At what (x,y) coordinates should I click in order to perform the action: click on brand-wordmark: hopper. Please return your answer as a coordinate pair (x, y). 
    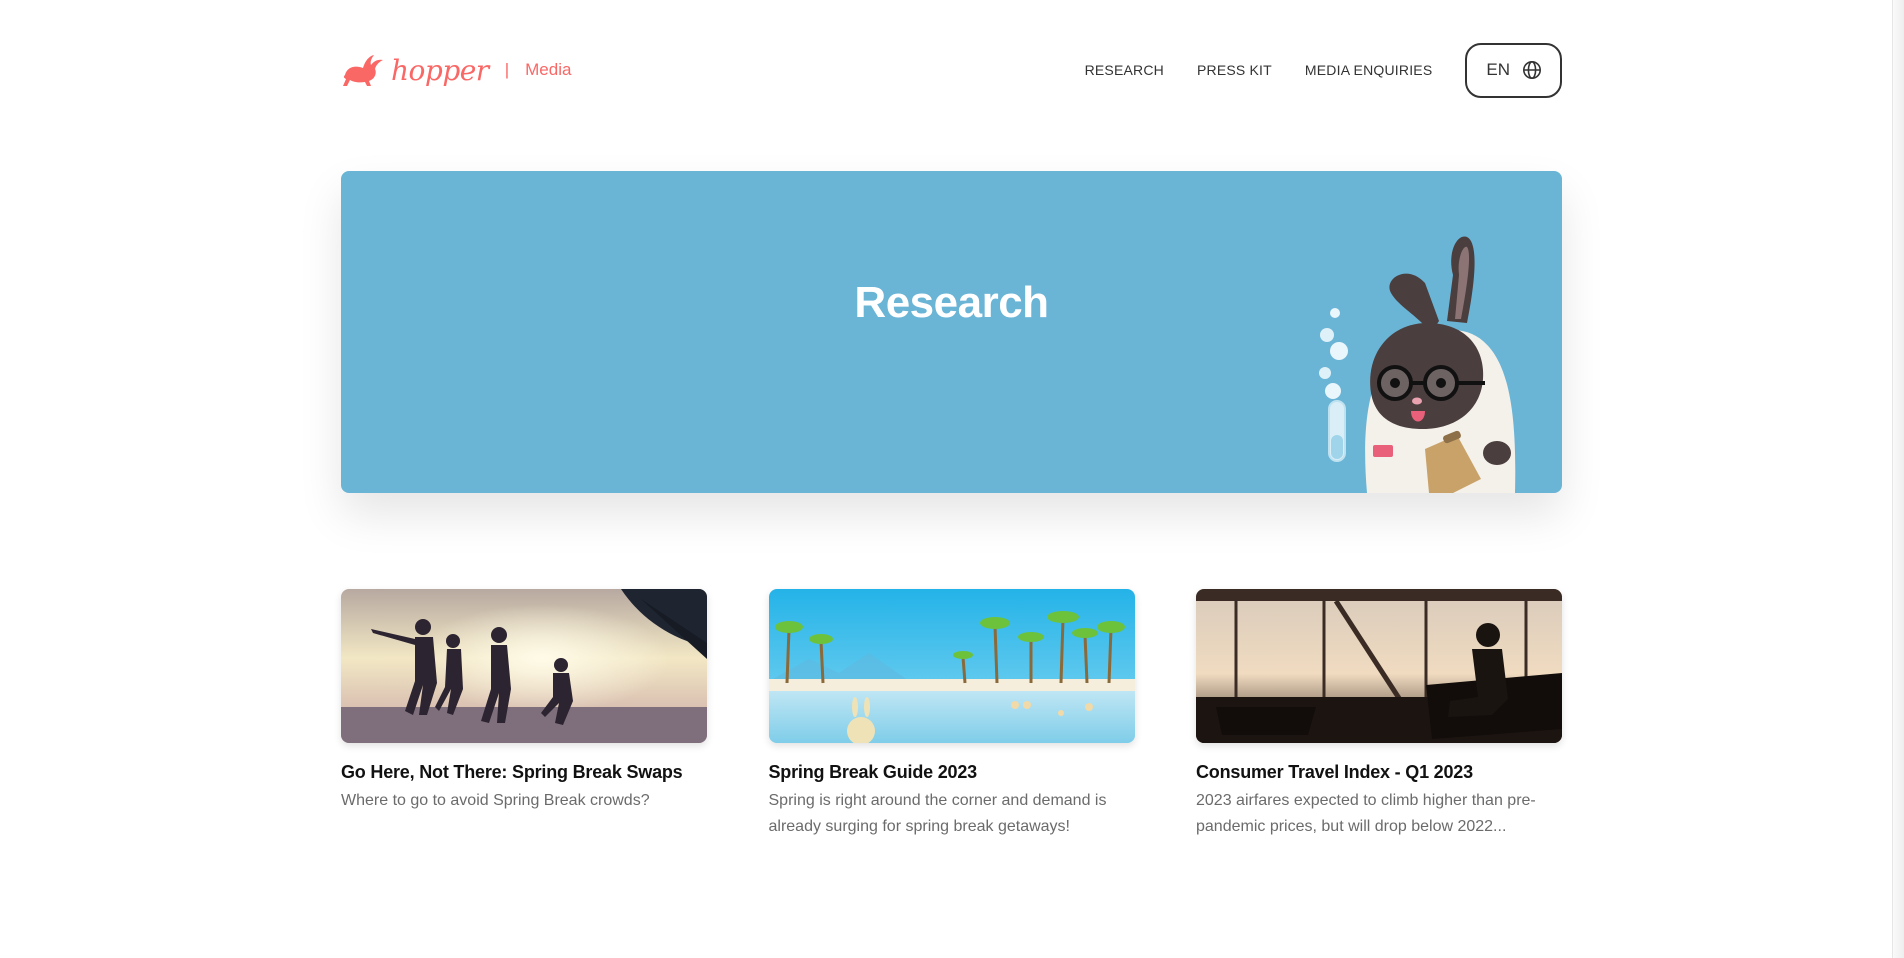
    Looking at the image, I should click on (440, 70).